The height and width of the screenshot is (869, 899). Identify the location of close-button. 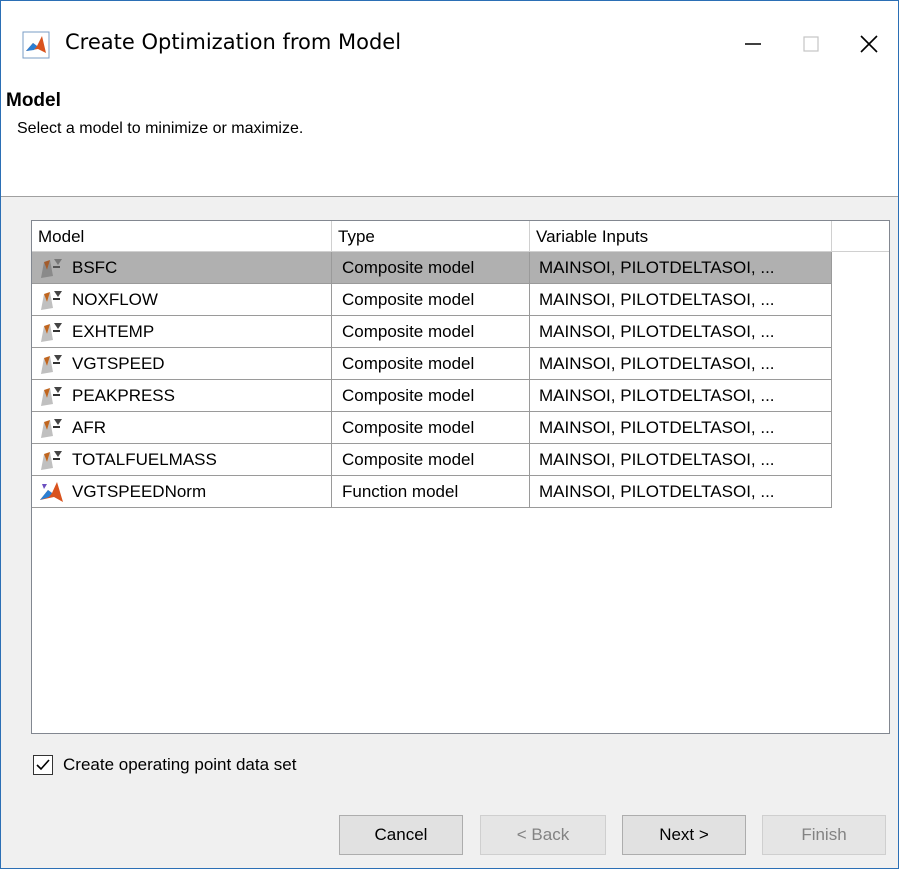
(868, 44).